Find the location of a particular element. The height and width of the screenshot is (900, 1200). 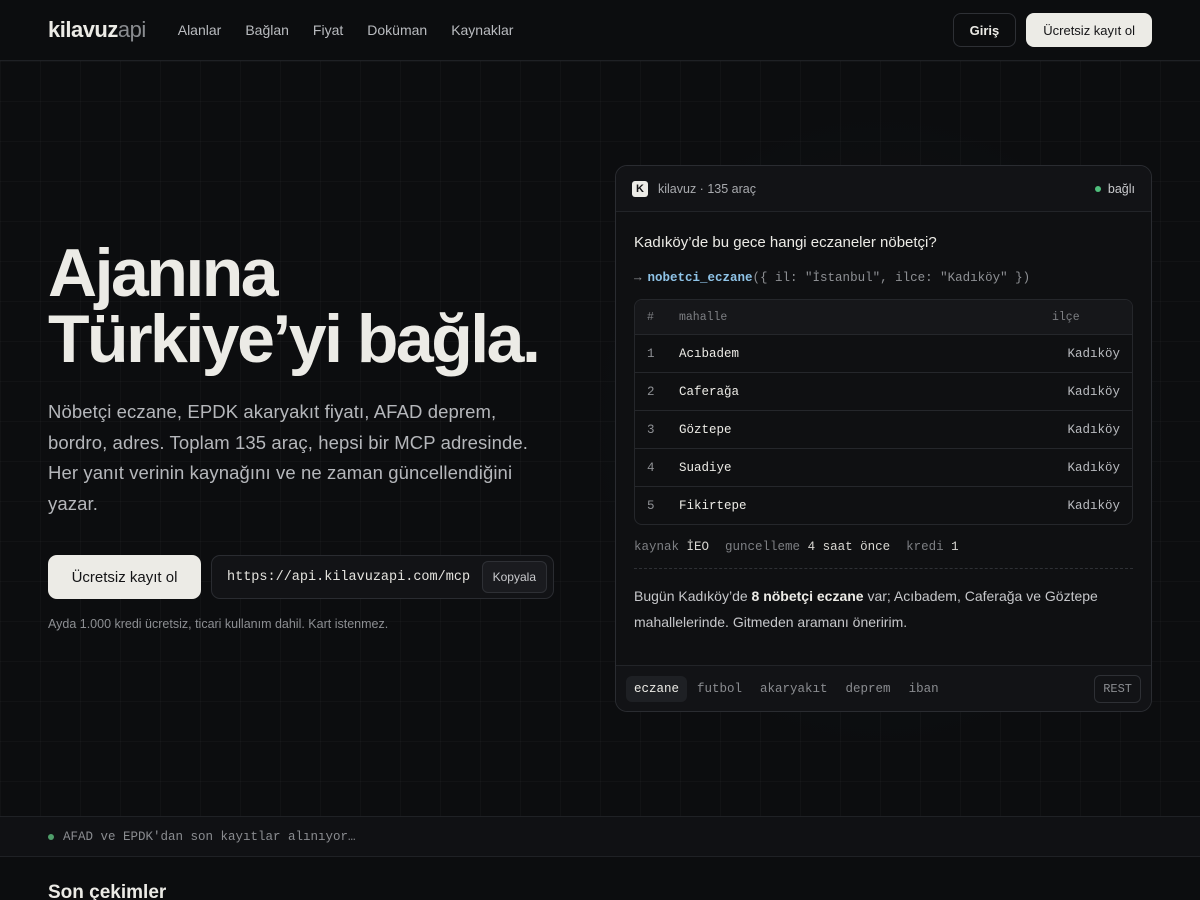

copy-button: Kopyala is located at coordinates (514, 577).